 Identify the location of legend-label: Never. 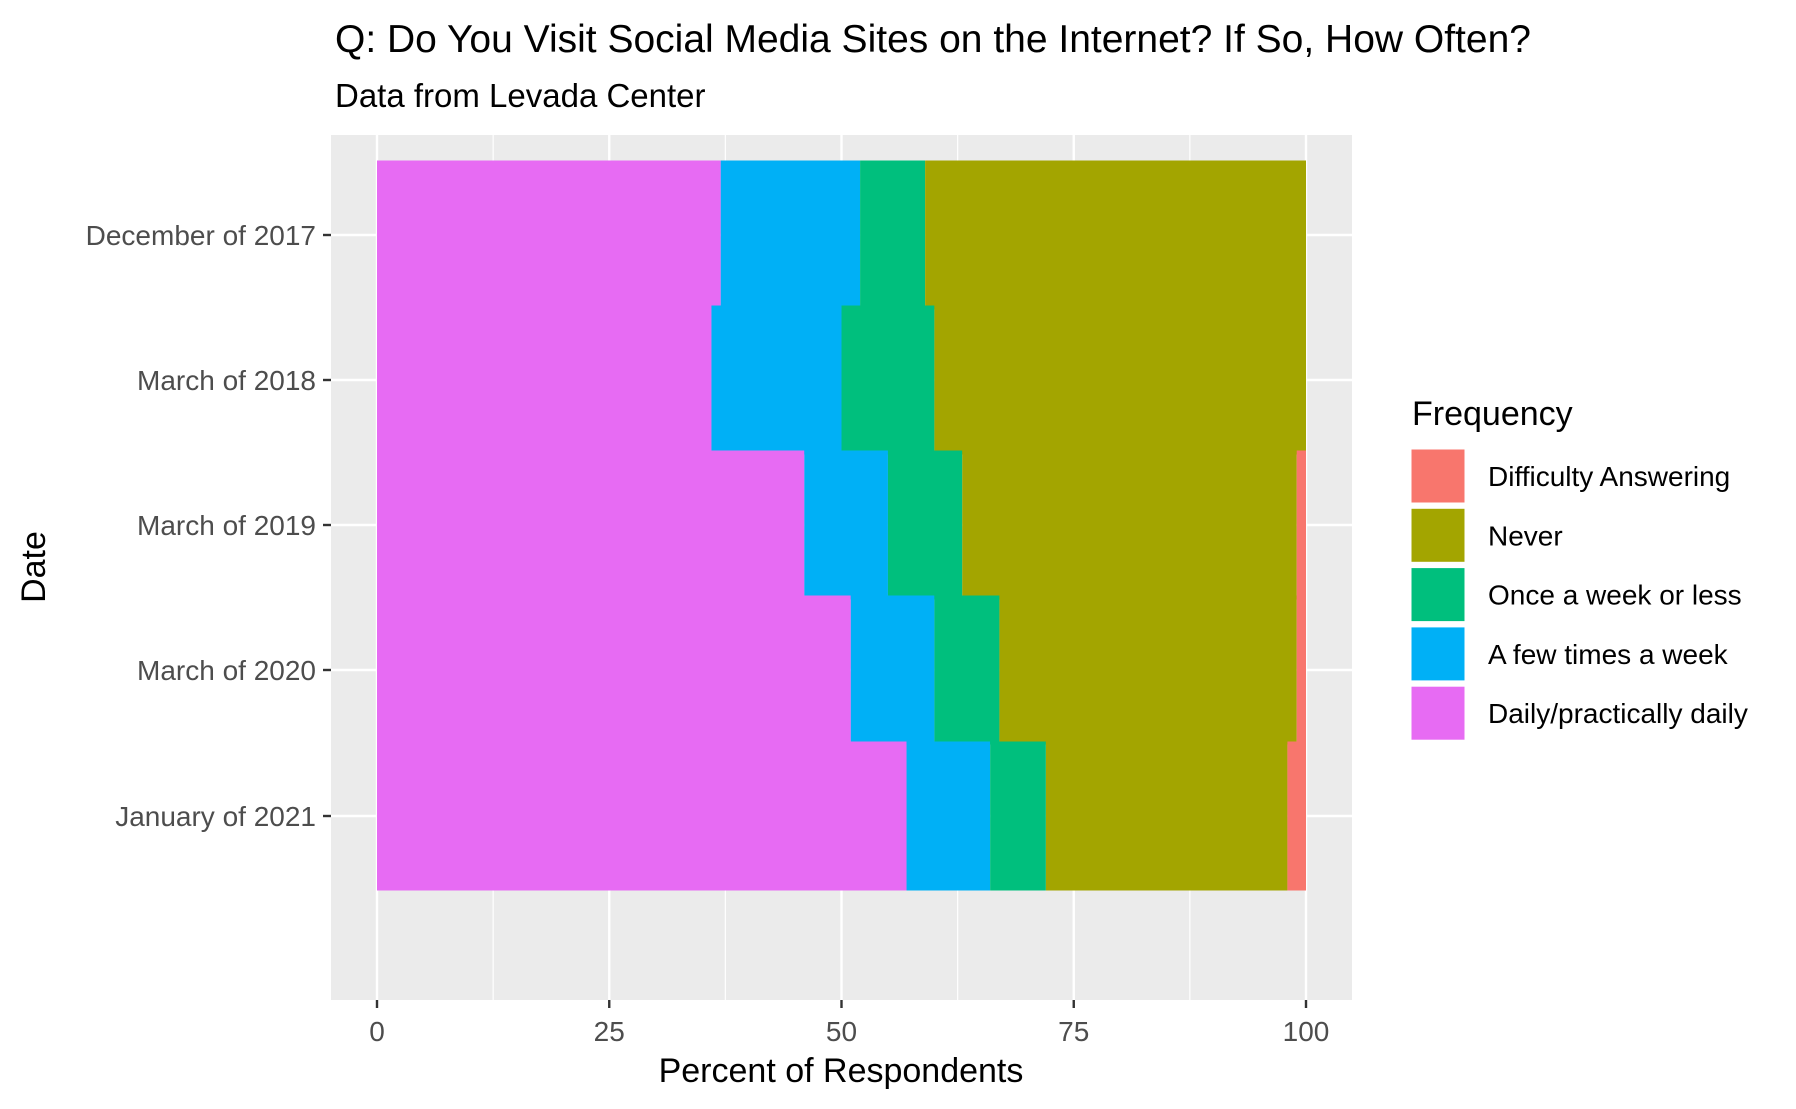
(1525, 535).